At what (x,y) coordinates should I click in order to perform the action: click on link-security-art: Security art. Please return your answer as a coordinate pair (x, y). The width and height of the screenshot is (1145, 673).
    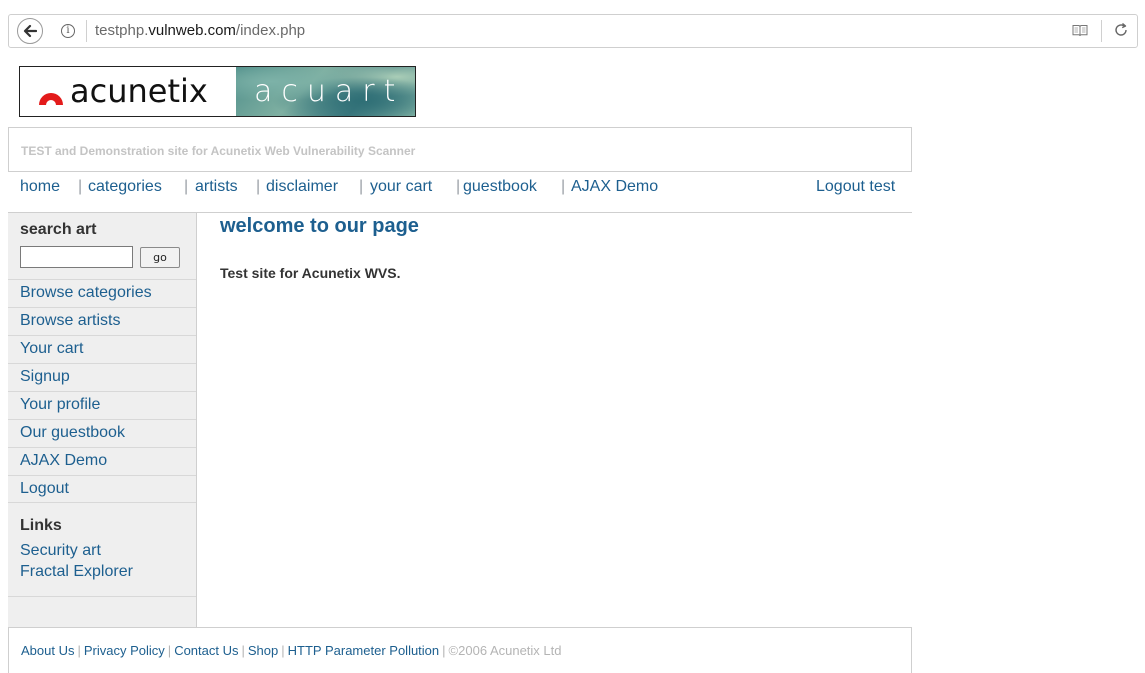
    Looking at the image, I should click on (76, 550).